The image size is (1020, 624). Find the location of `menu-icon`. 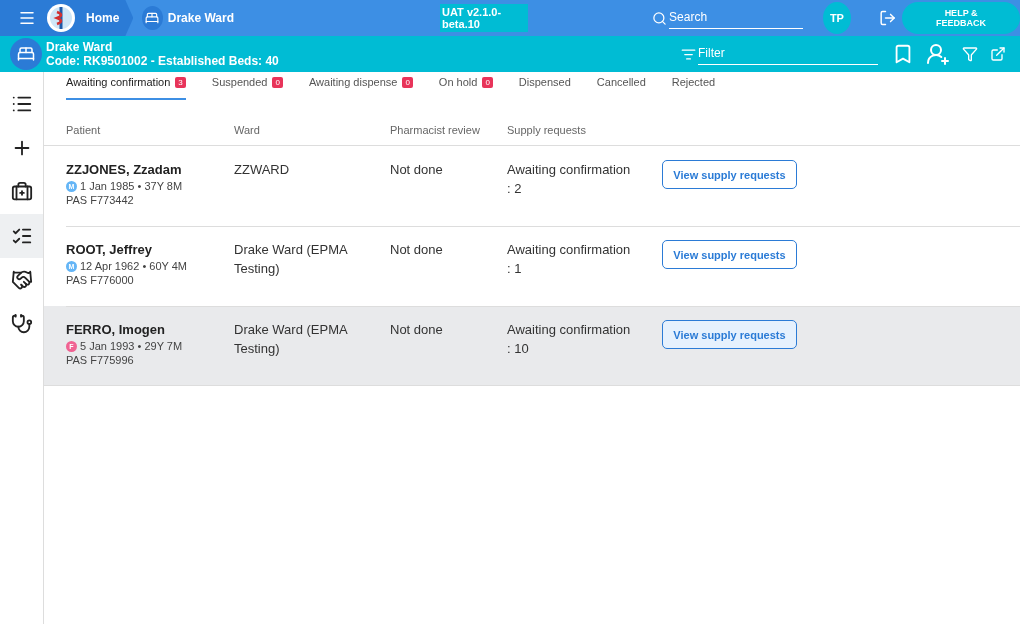

menu-icon is located at coordinates (27, 18).